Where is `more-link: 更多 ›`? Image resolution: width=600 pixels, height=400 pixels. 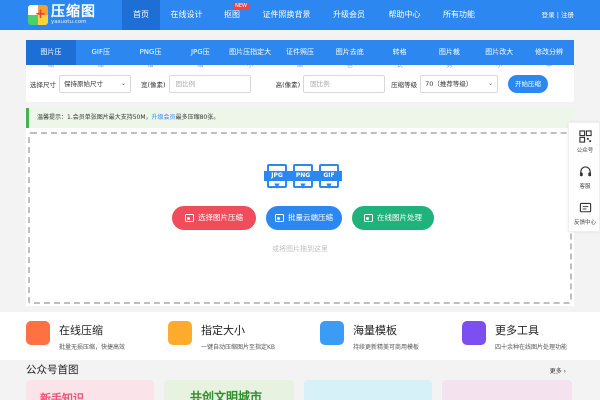
more-link: 更多 › is located at coordinates (558, 370).